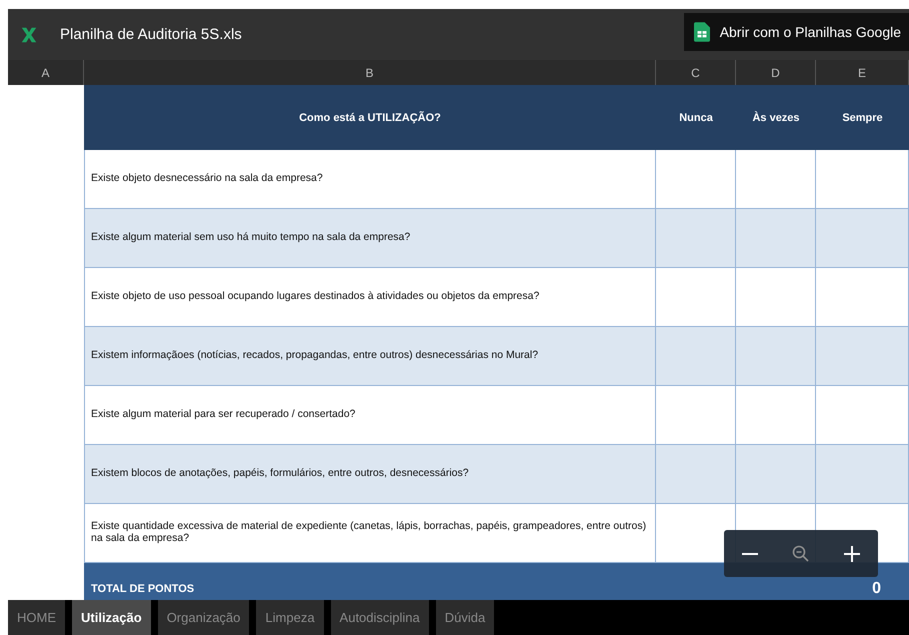  Describe the element at coordinates (379, 617) in the screenshot. I see `sheet-tab: Autodisciplina` at that location.